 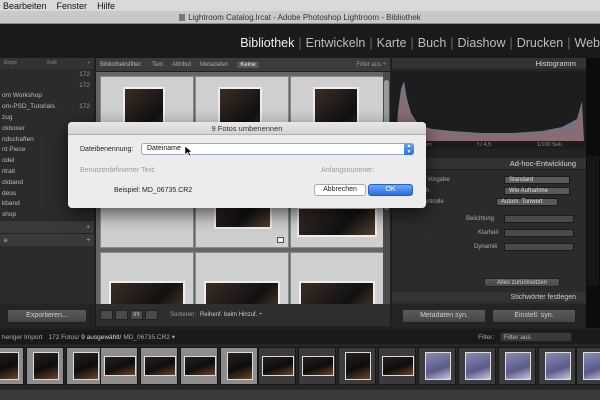 I want to click on example-value: MD_06735.CR2, so click(x=167, y=190).